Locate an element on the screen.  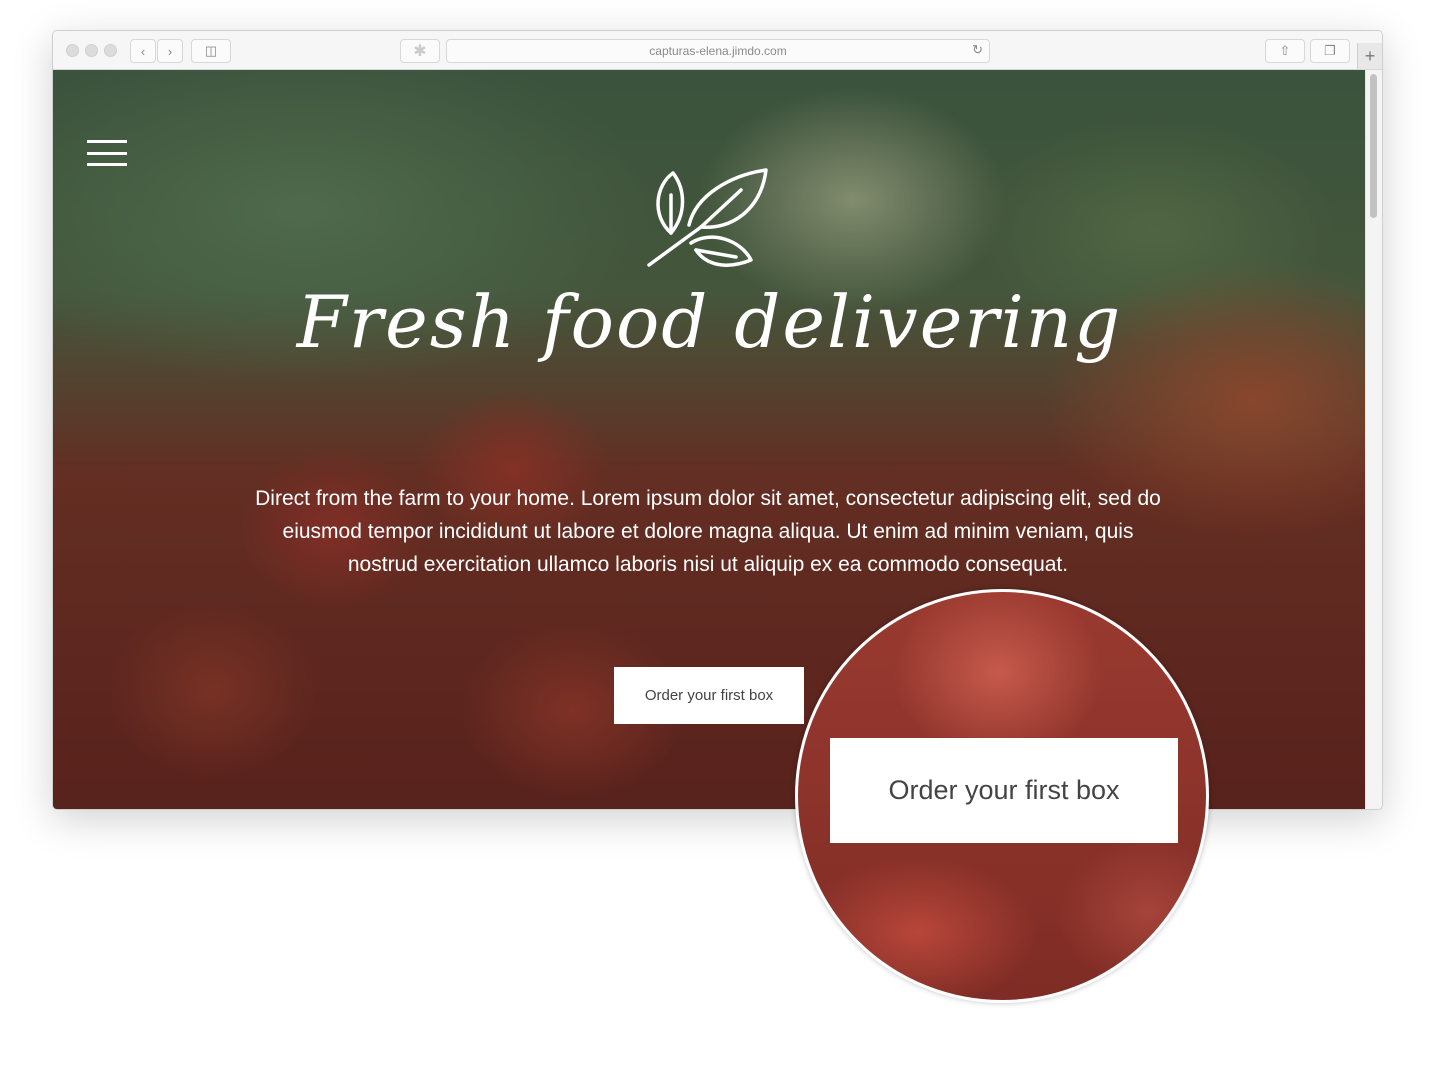
close-window-button is located at coordinates (72, 50).